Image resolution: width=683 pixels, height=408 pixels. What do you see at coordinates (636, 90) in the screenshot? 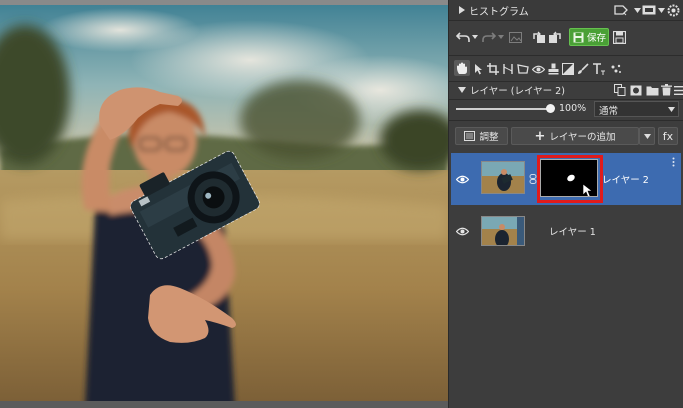
I see `layer-mask-icon` at bounding box center [636, 90].